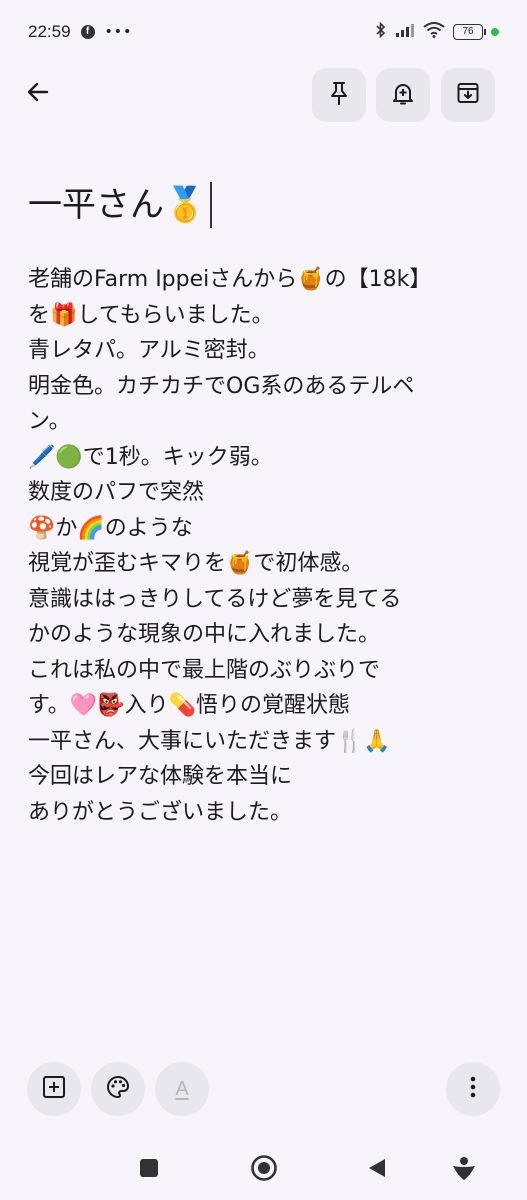  Describe the element at coordinates (215, 599) in the screenshot. I see `note-line: 意識ははっきりしてるけど夢を見てる` at that location.